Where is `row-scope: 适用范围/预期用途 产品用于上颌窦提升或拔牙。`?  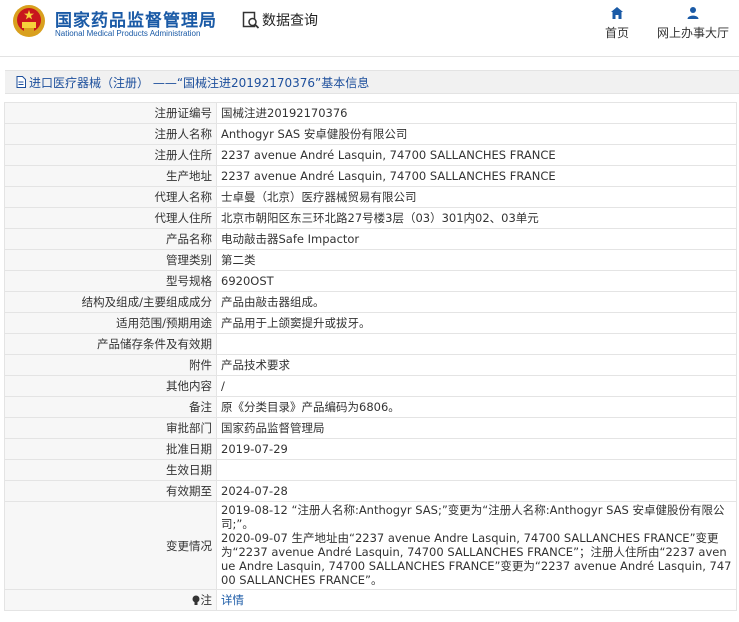 row-scope: 适用范围/预期用途 产品用于上颌窦提升或拔牙。 is located at coordinates (370, 323).